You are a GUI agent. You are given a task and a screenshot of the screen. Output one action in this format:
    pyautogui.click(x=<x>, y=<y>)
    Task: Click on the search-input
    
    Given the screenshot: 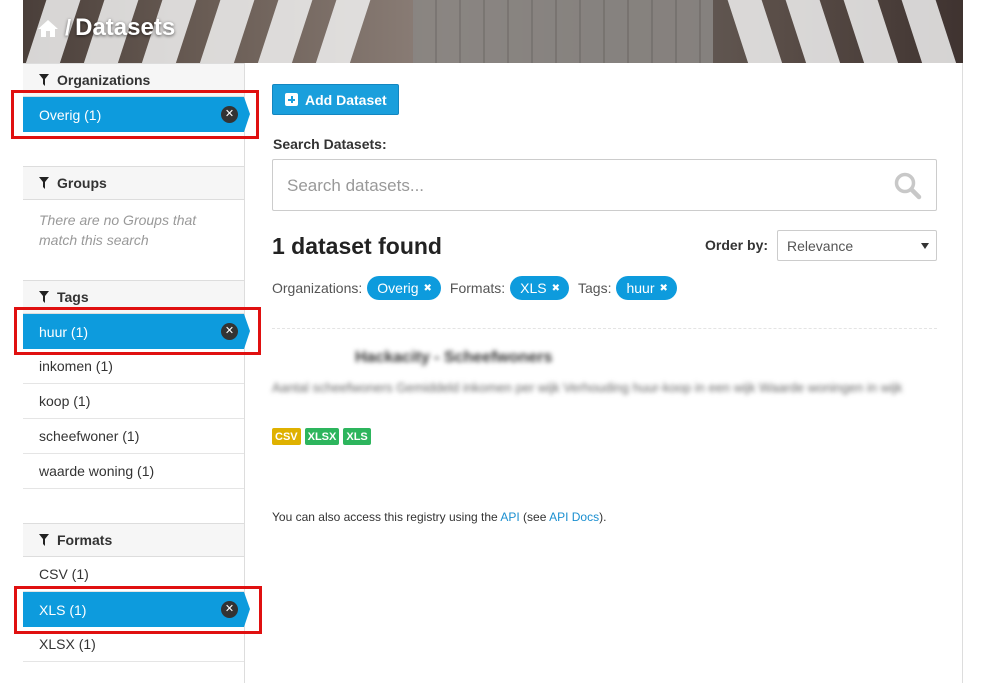 What is the action you would take?
    pyautogui.click(x=567, y=186)
    